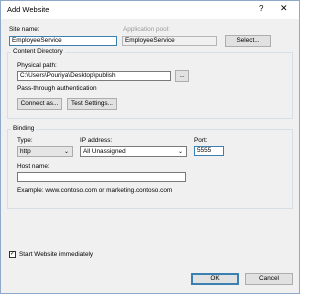 The image size is (320, 294). Describe the element at coordinates (169, 41) in the screenshot. I see `app-pool-field: EmployeeService` at that location.